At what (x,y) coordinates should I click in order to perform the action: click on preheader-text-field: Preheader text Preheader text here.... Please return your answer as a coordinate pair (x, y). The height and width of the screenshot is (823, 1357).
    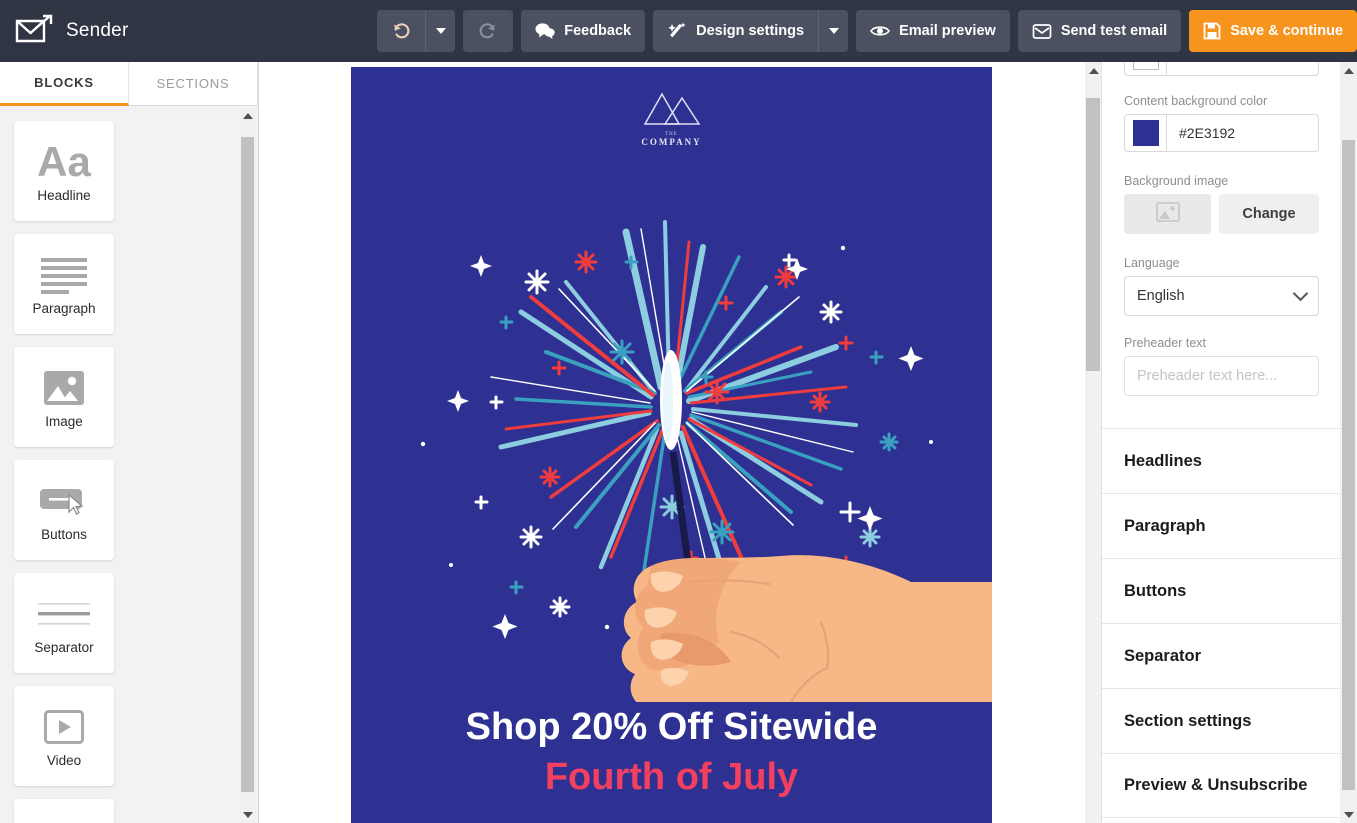
    Looking at the image, I should click on (1221, 366).